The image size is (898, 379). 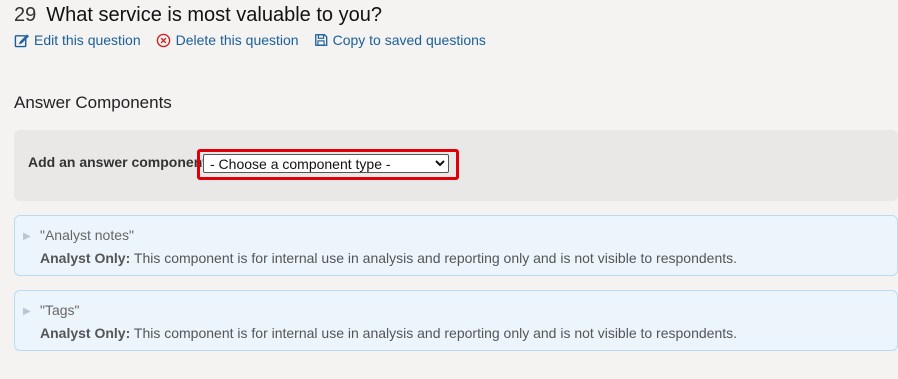 I want to click on question-number: 29, so click(x=25, y=15).